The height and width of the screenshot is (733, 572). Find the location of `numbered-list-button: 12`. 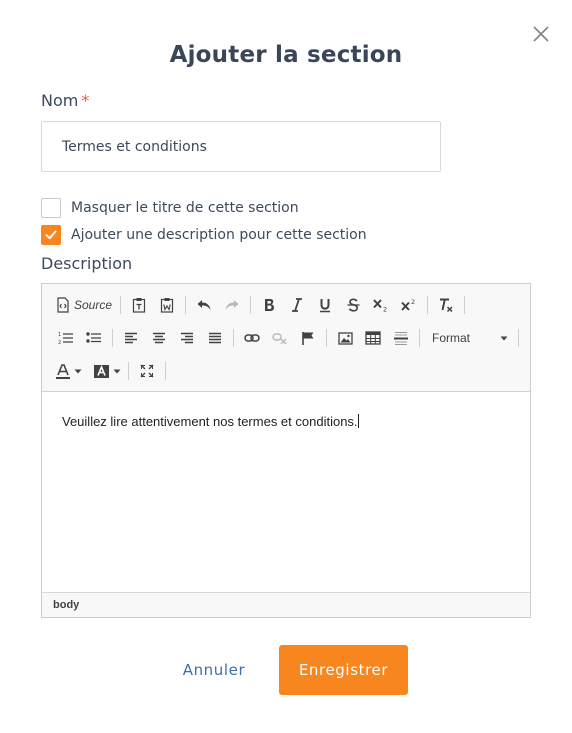

numbered-list-button: 12 is located at coordinates (66, 338).